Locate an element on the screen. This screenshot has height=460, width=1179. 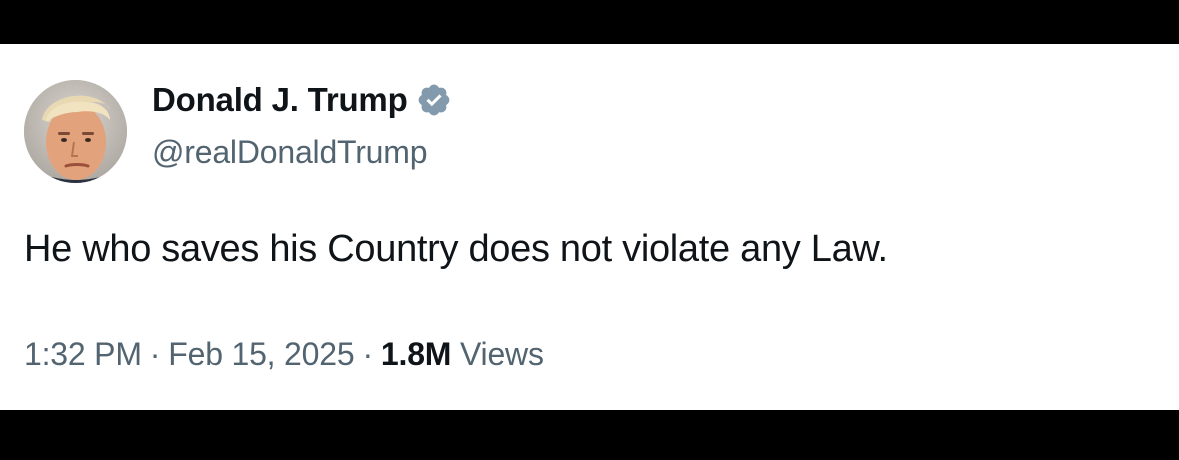
tweet-metadata: 1:32 PM · Feb 15, 2025 · 1.8M Views is located at coordinates (284, 354).